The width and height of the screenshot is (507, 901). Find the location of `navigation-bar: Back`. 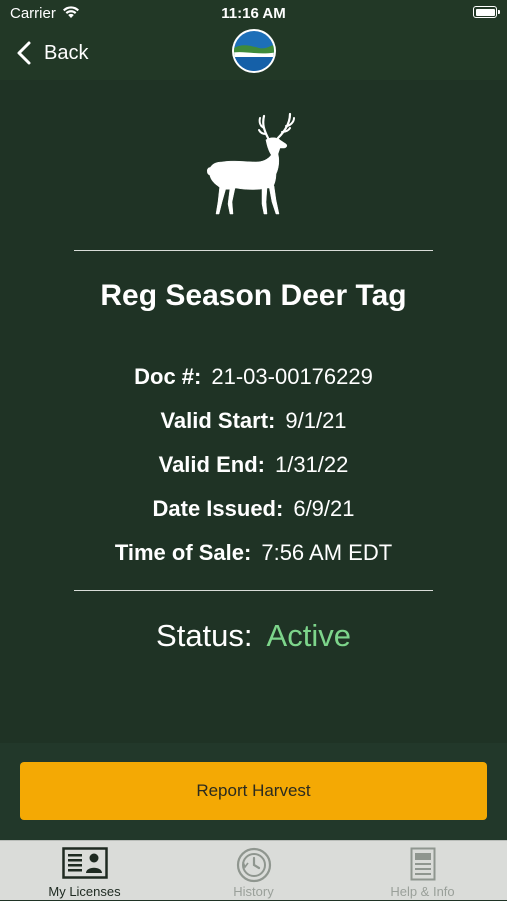

navigation-bar: Back is located at coordinates (253, 54).